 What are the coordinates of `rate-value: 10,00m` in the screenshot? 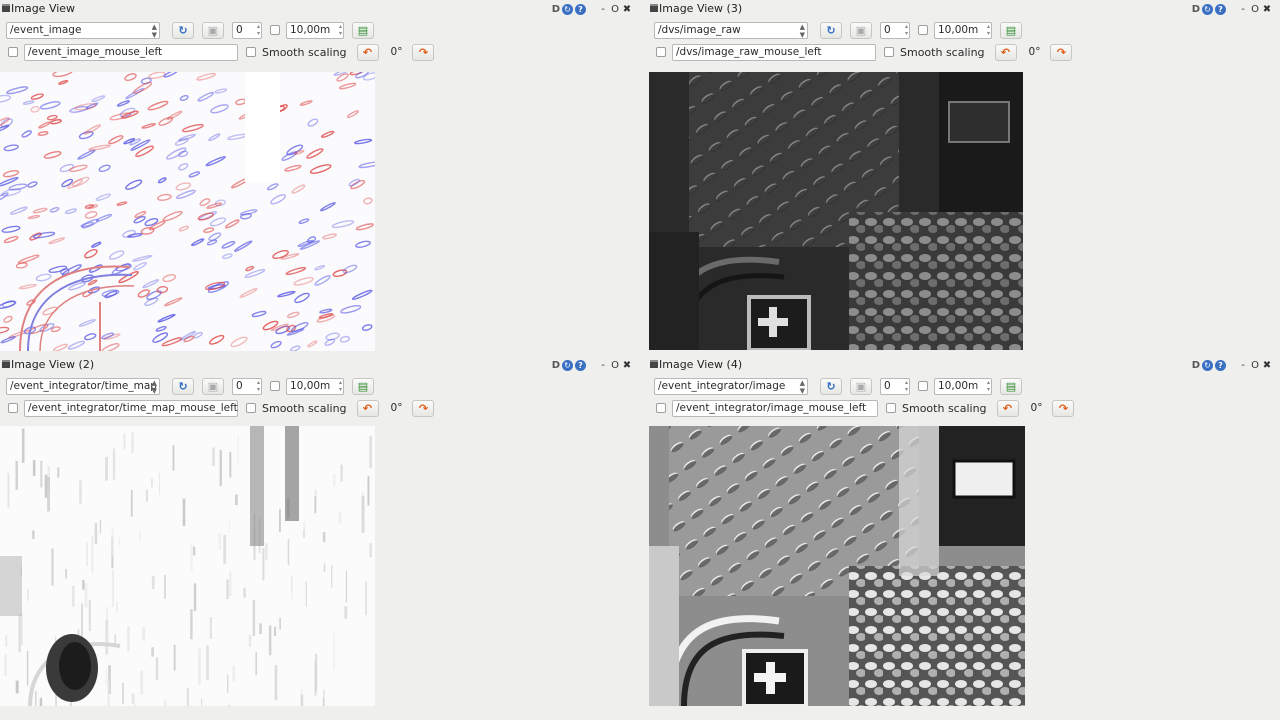 It's located at (310, 385).